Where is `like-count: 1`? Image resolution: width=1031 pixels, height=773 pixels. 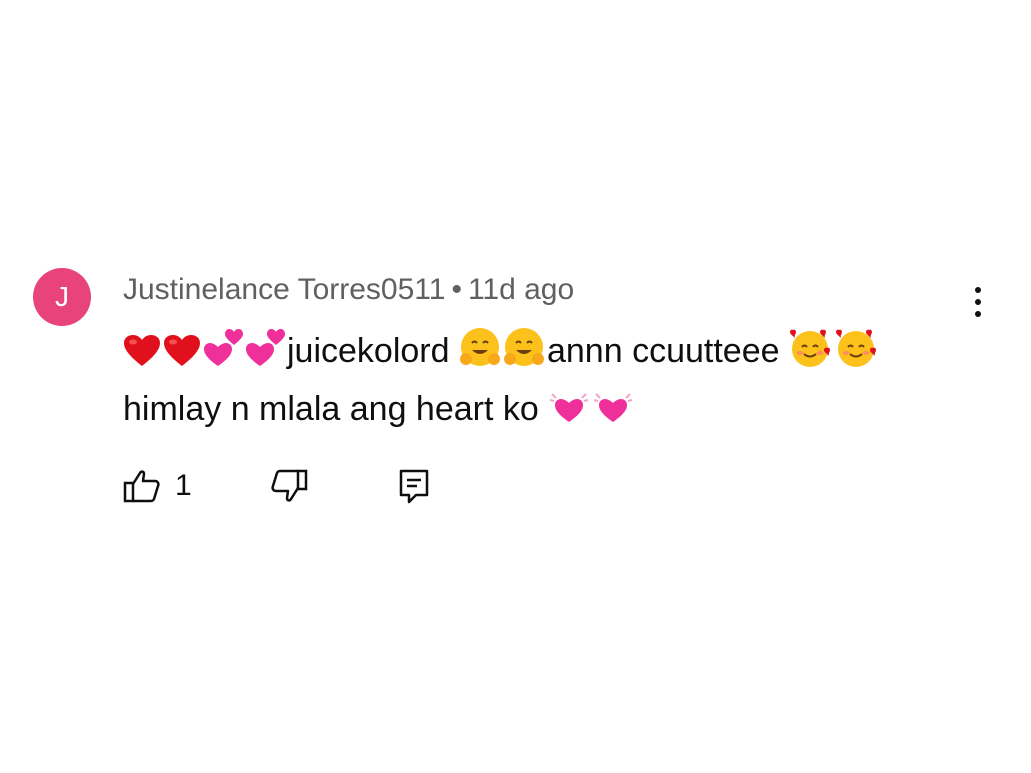 like-count: 1 is located at coordinates (183, 485).